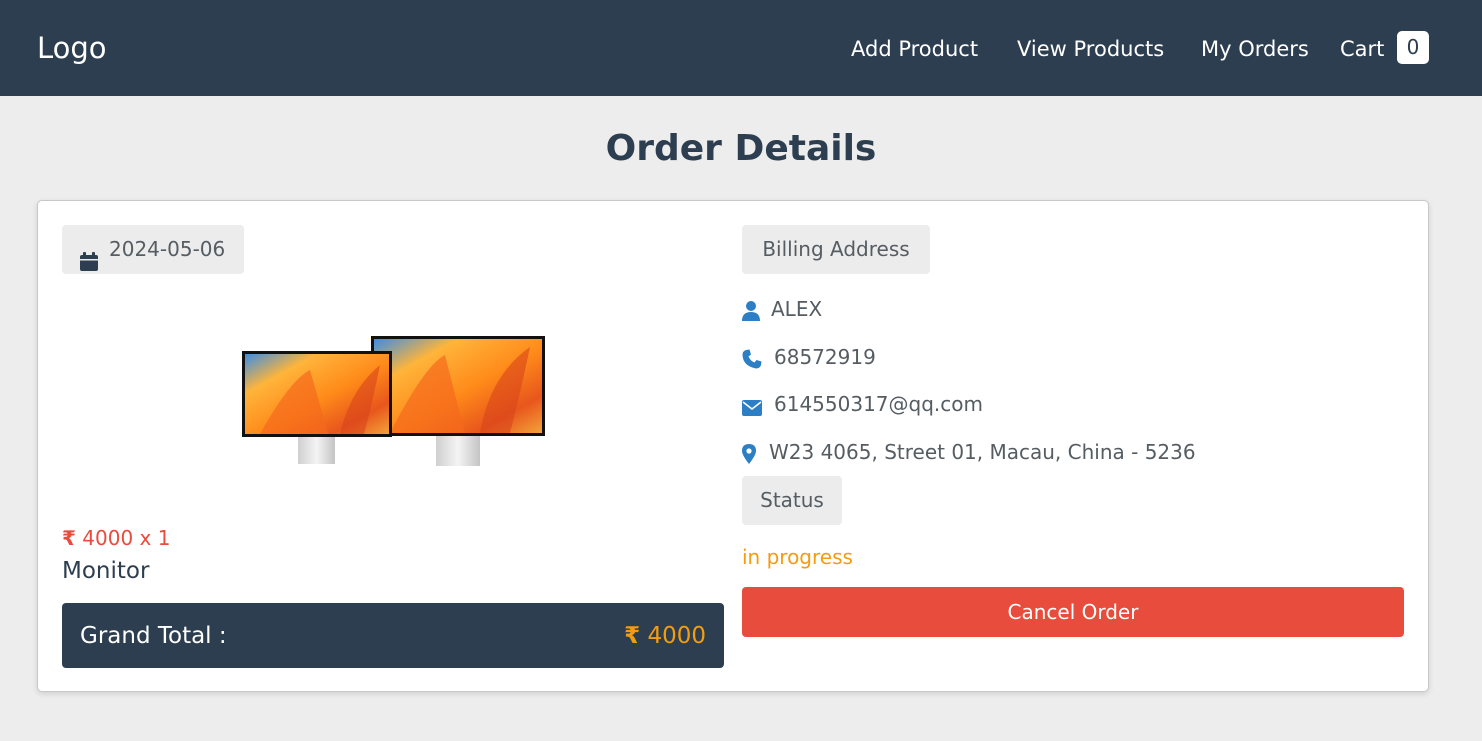 The height and width of the screenshot is (741, 1482). What do you see at coordinates (792, 500) in the screenshot?
I see `status-heading: Status` at bounding box center [792, 500].